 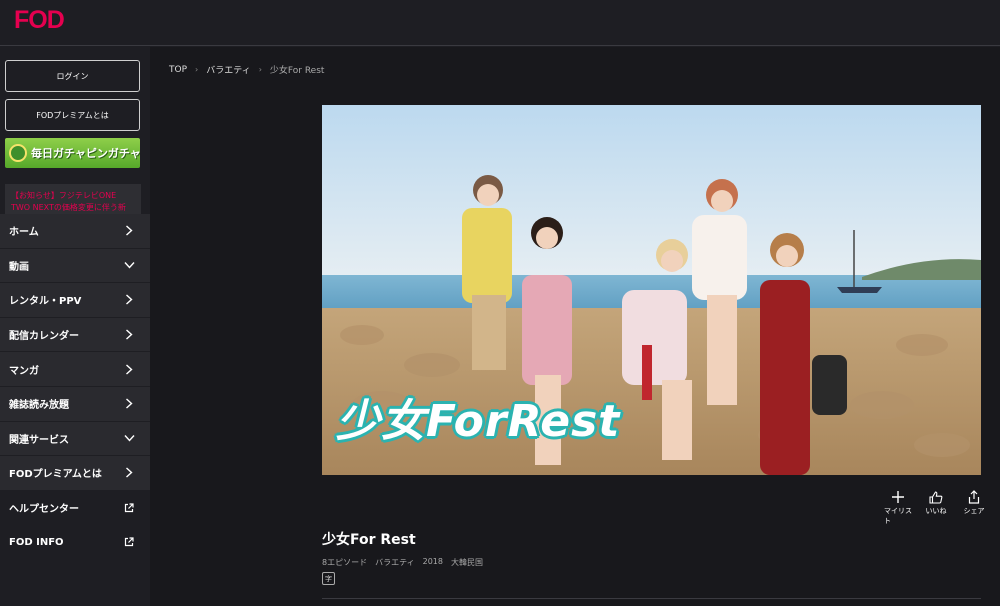 What do you see at coordinates (75, 439) in the screenshot?
I see `nav-item-related-services: 関連サービス` at bounding box center [75, 439].